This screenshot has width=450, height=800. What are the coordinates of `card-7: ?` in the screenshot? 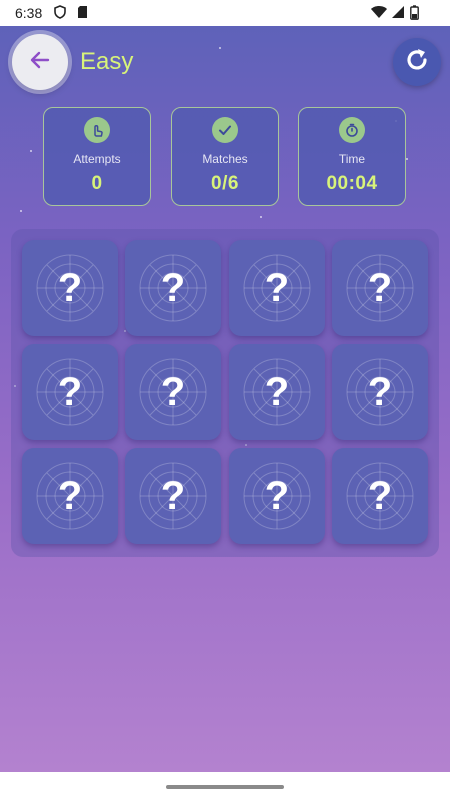 It's located at (277, 392).